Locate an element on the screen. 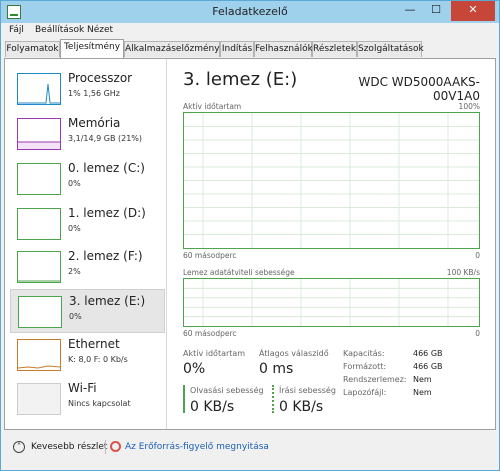 This screenshot has height=471, width=500. graph2-time-span: 60 másodperc is located at coordinates (210, 333).